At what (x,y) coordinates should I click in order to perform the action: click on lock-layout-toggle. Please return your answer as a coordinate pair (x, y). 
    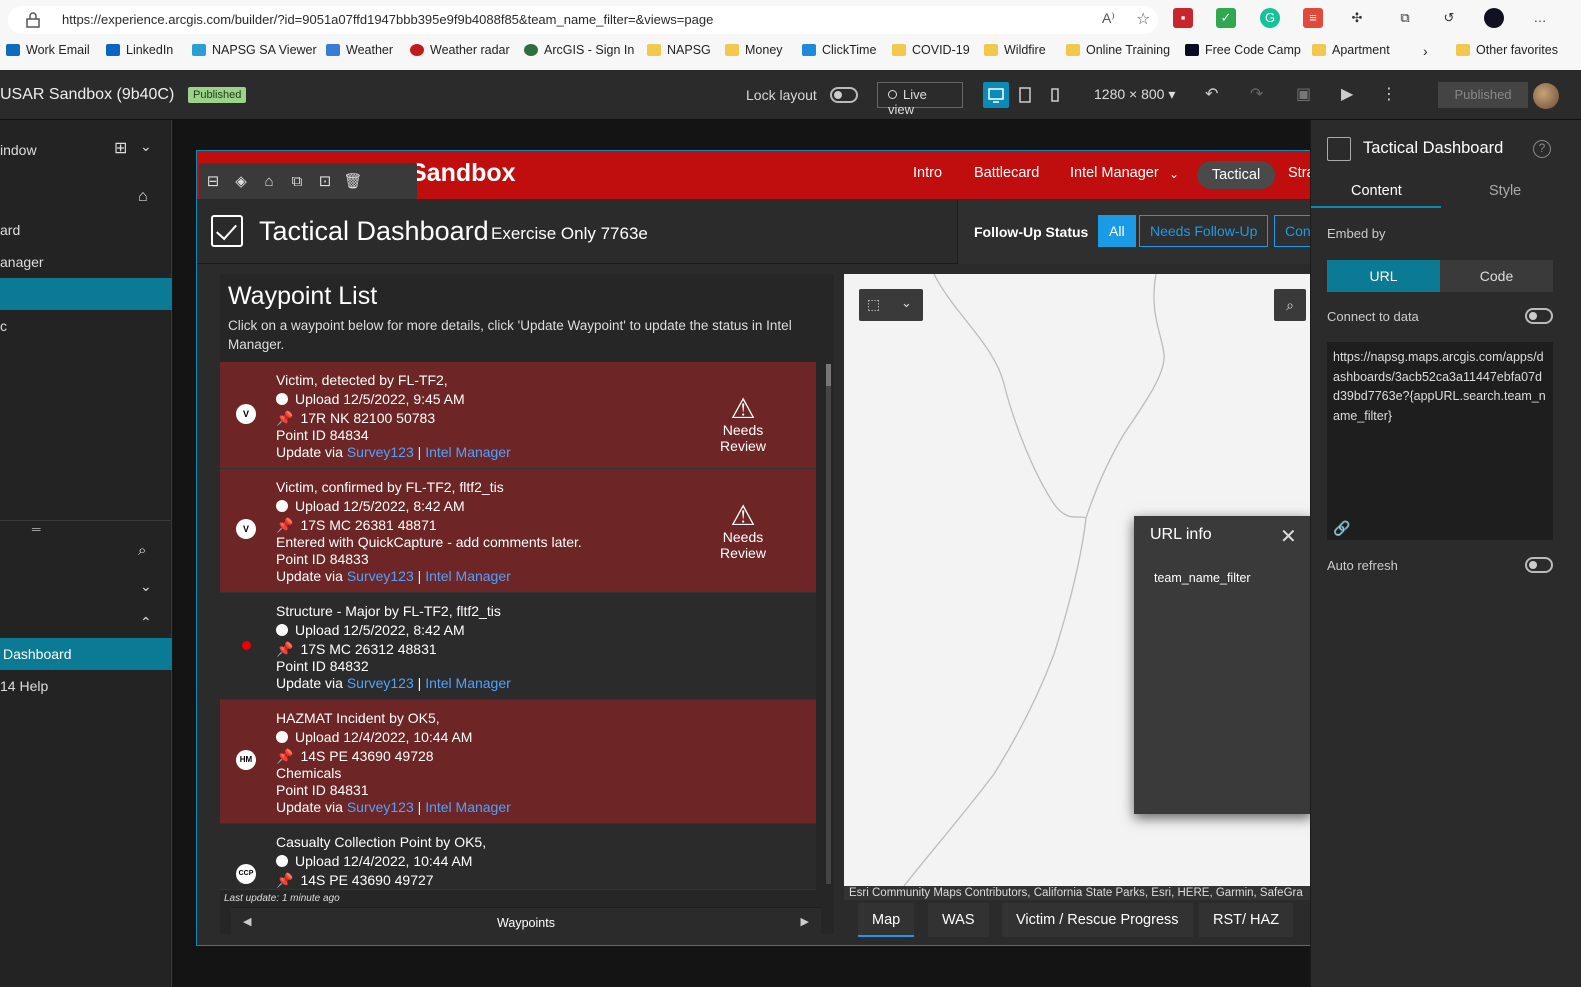
    Looking at the image, I should click on (844, 95).